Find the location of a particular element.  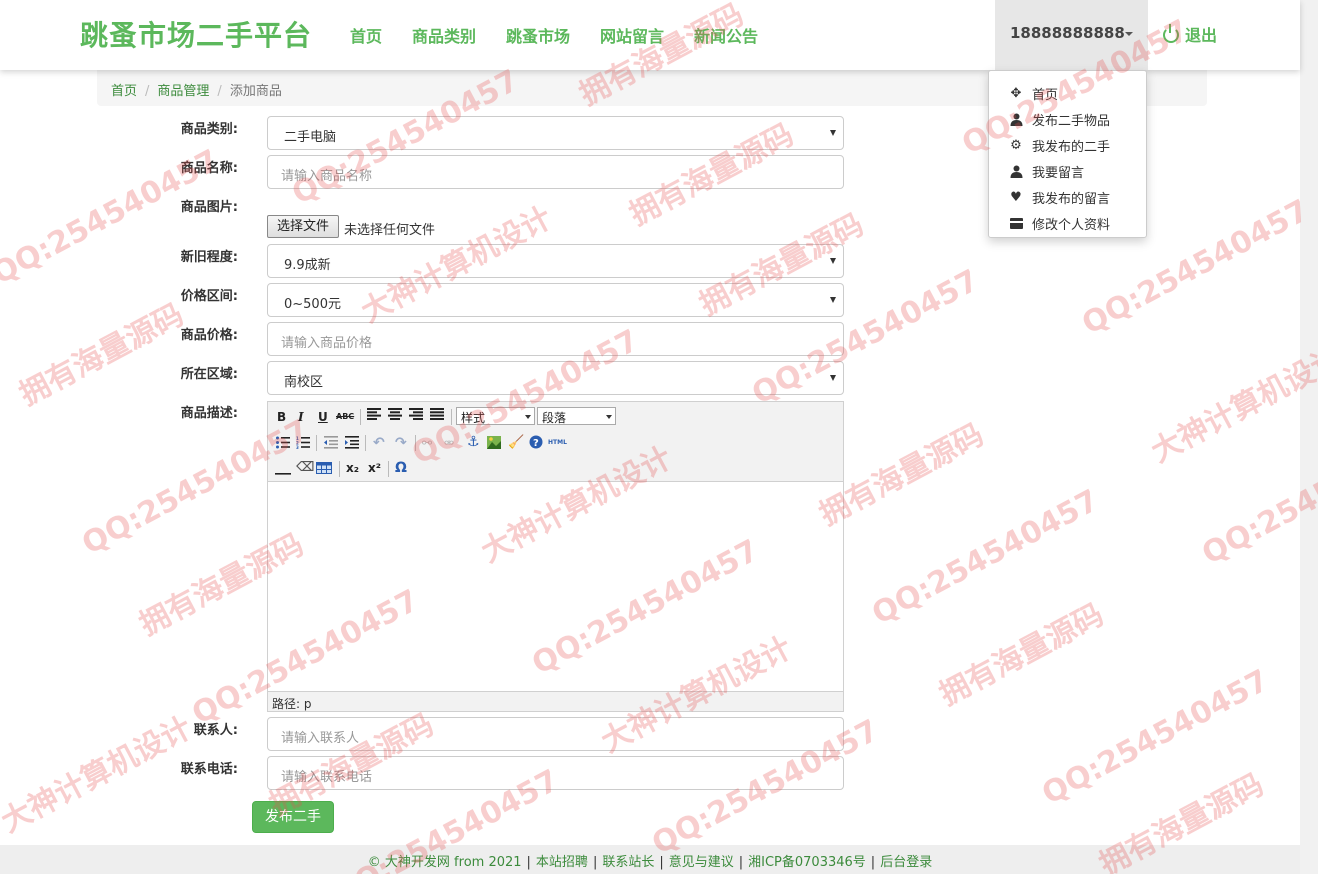

table-icon is located at coordinates (324, 469).